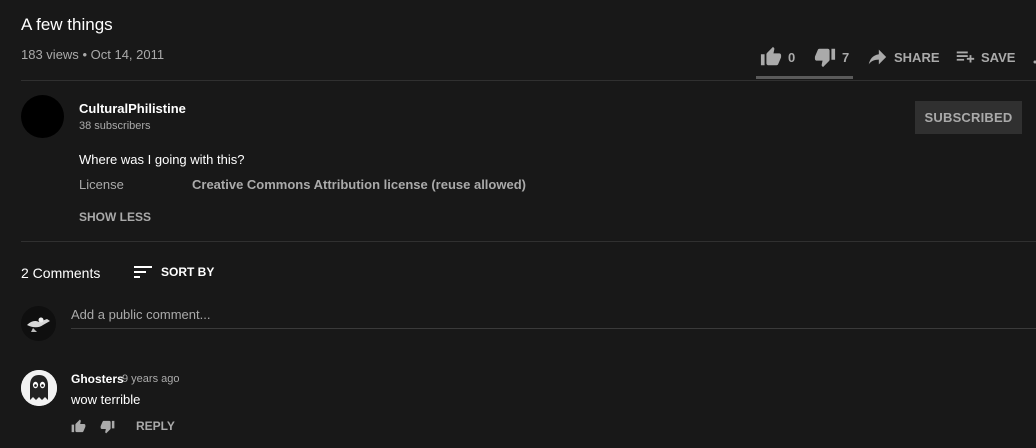 This screenshot has height=448, width=1036. I want to click on sort-by-label: SORT BY, so click(188, 272).